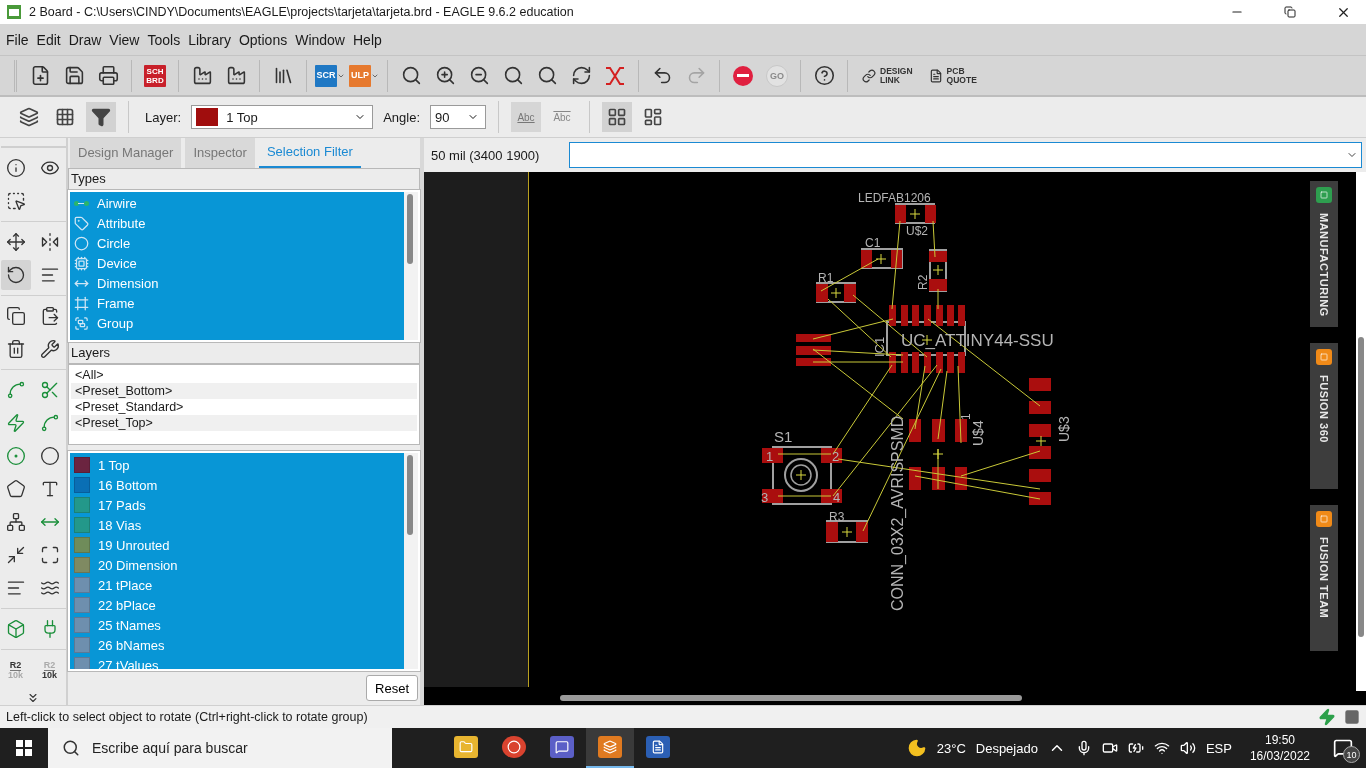 Image resolution: width=1366 pixels, height=768 pixels. I want to click on status-message: Left-click to select object to rotate (Ctrl+right-click to rotate group), so click(187, 717).